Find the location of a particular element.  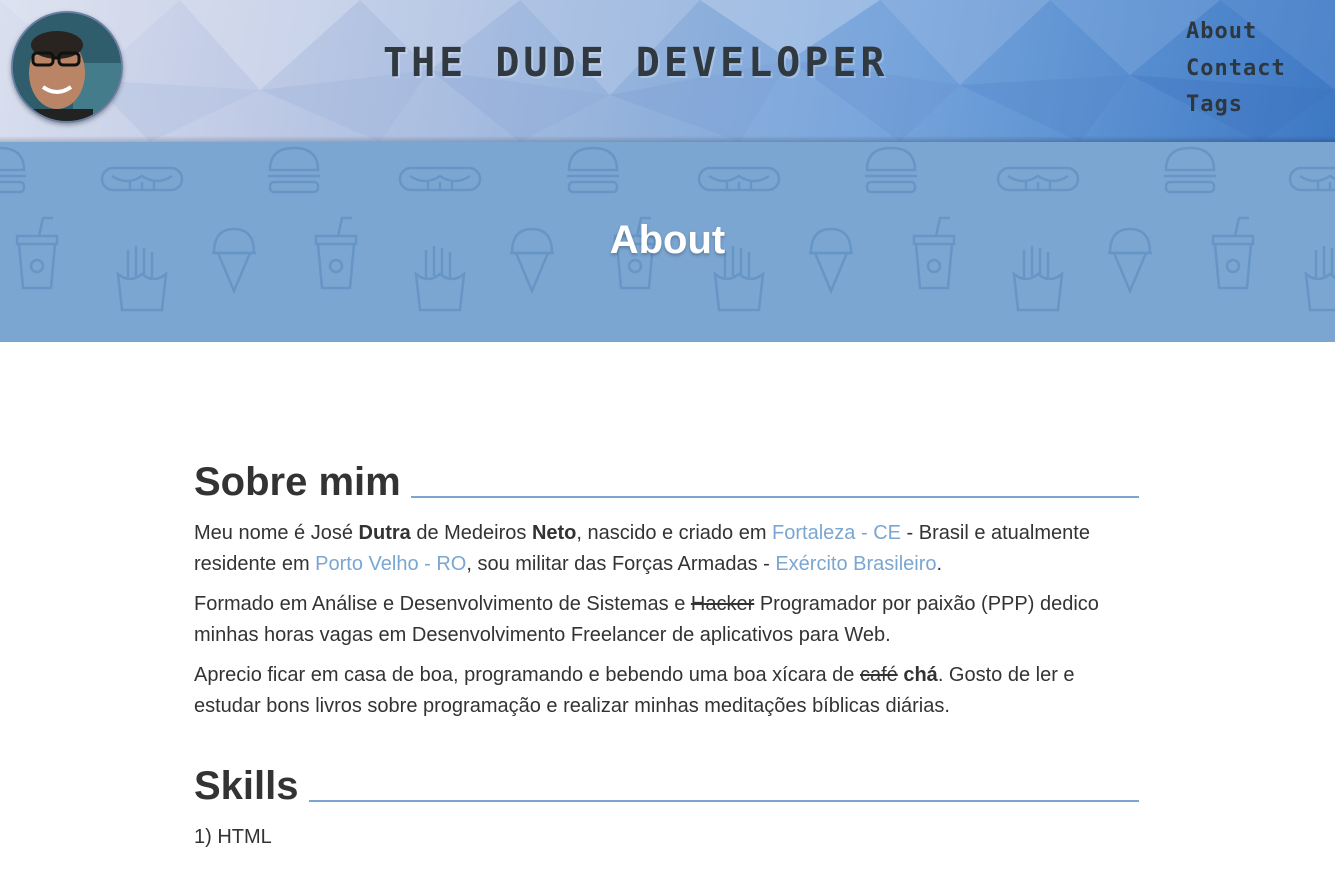

nav-link-about: About is located at coordinates (1236, 32).